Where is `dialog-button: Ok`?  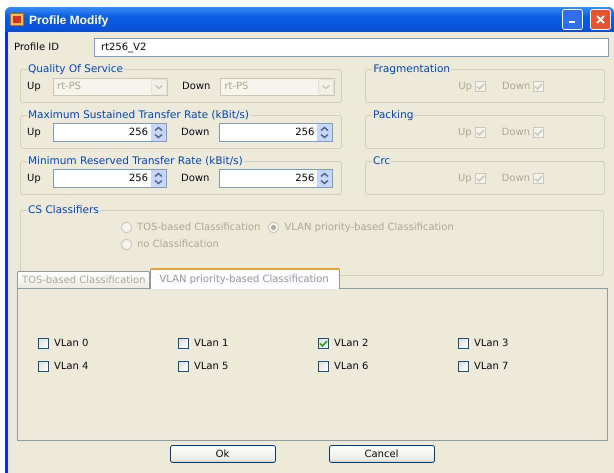 dialog-button: Ok is located at coordinates (223, 454).